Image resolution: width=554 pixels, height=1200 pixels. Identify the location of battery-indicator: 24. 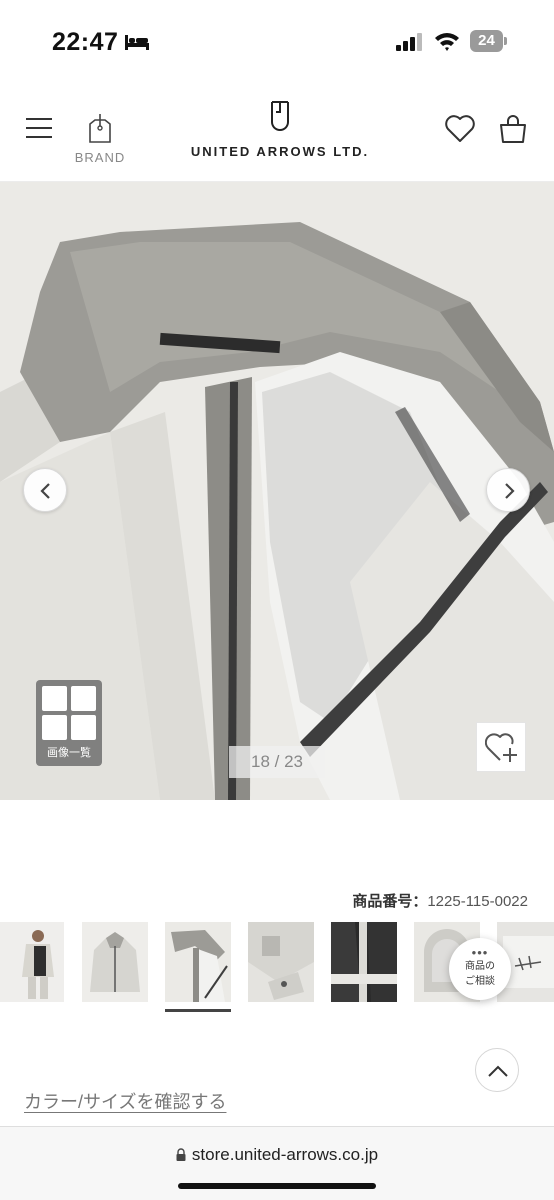
(488, 41).